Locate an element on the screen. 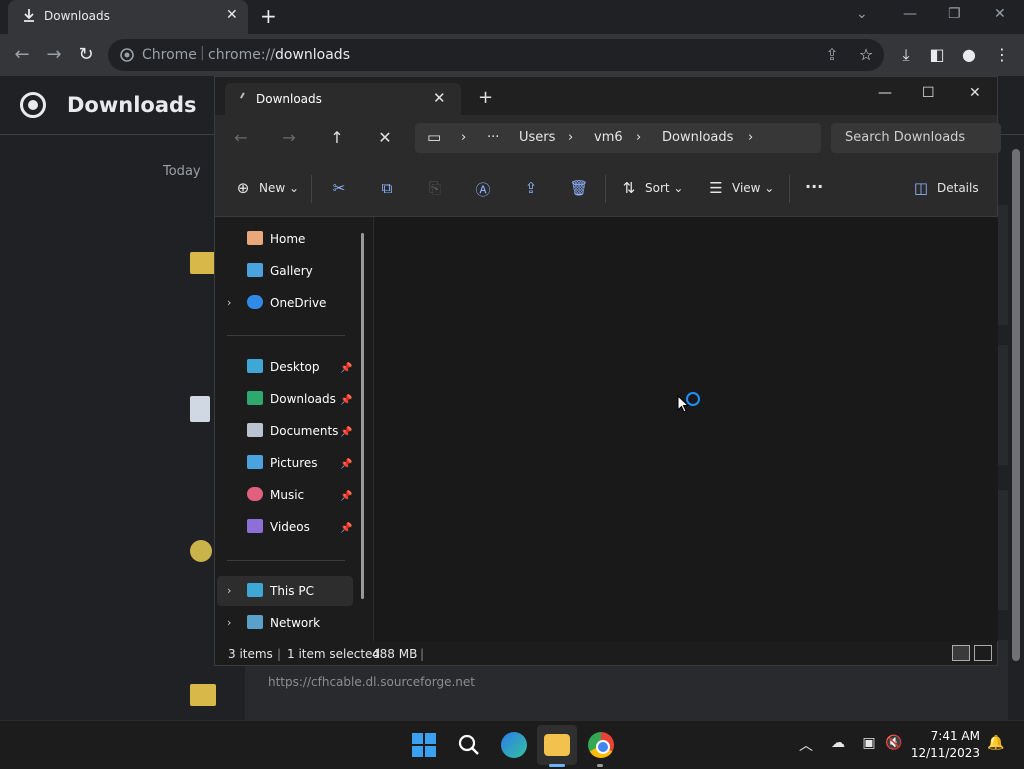 The image size is (1024, 769). bookmark-star-icon: ☆ is located at coordinates (866, 54).